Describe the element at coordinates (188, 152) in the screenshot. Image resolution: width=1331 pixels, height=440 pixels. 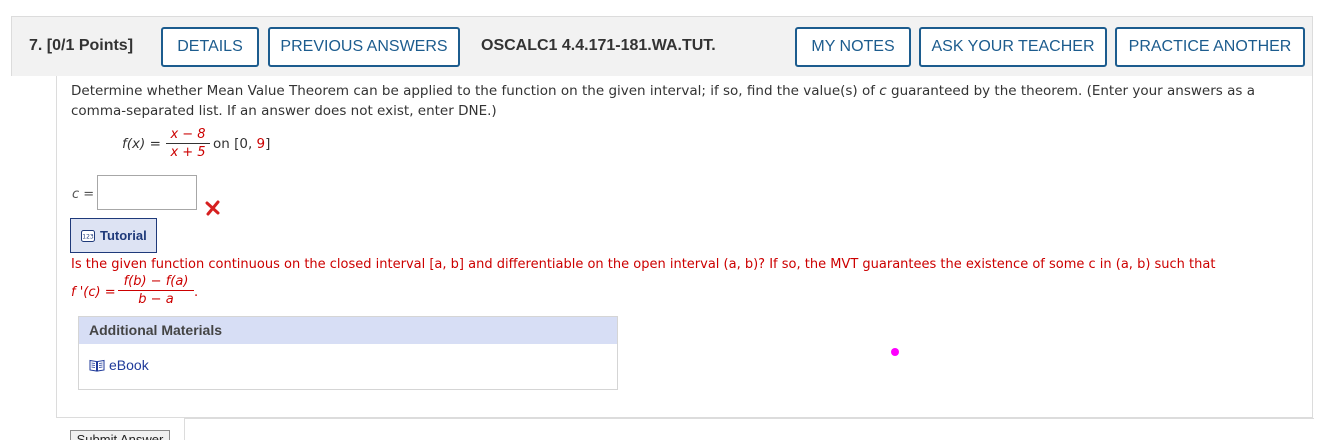
I see `function-denominator: x + 5` at that location.